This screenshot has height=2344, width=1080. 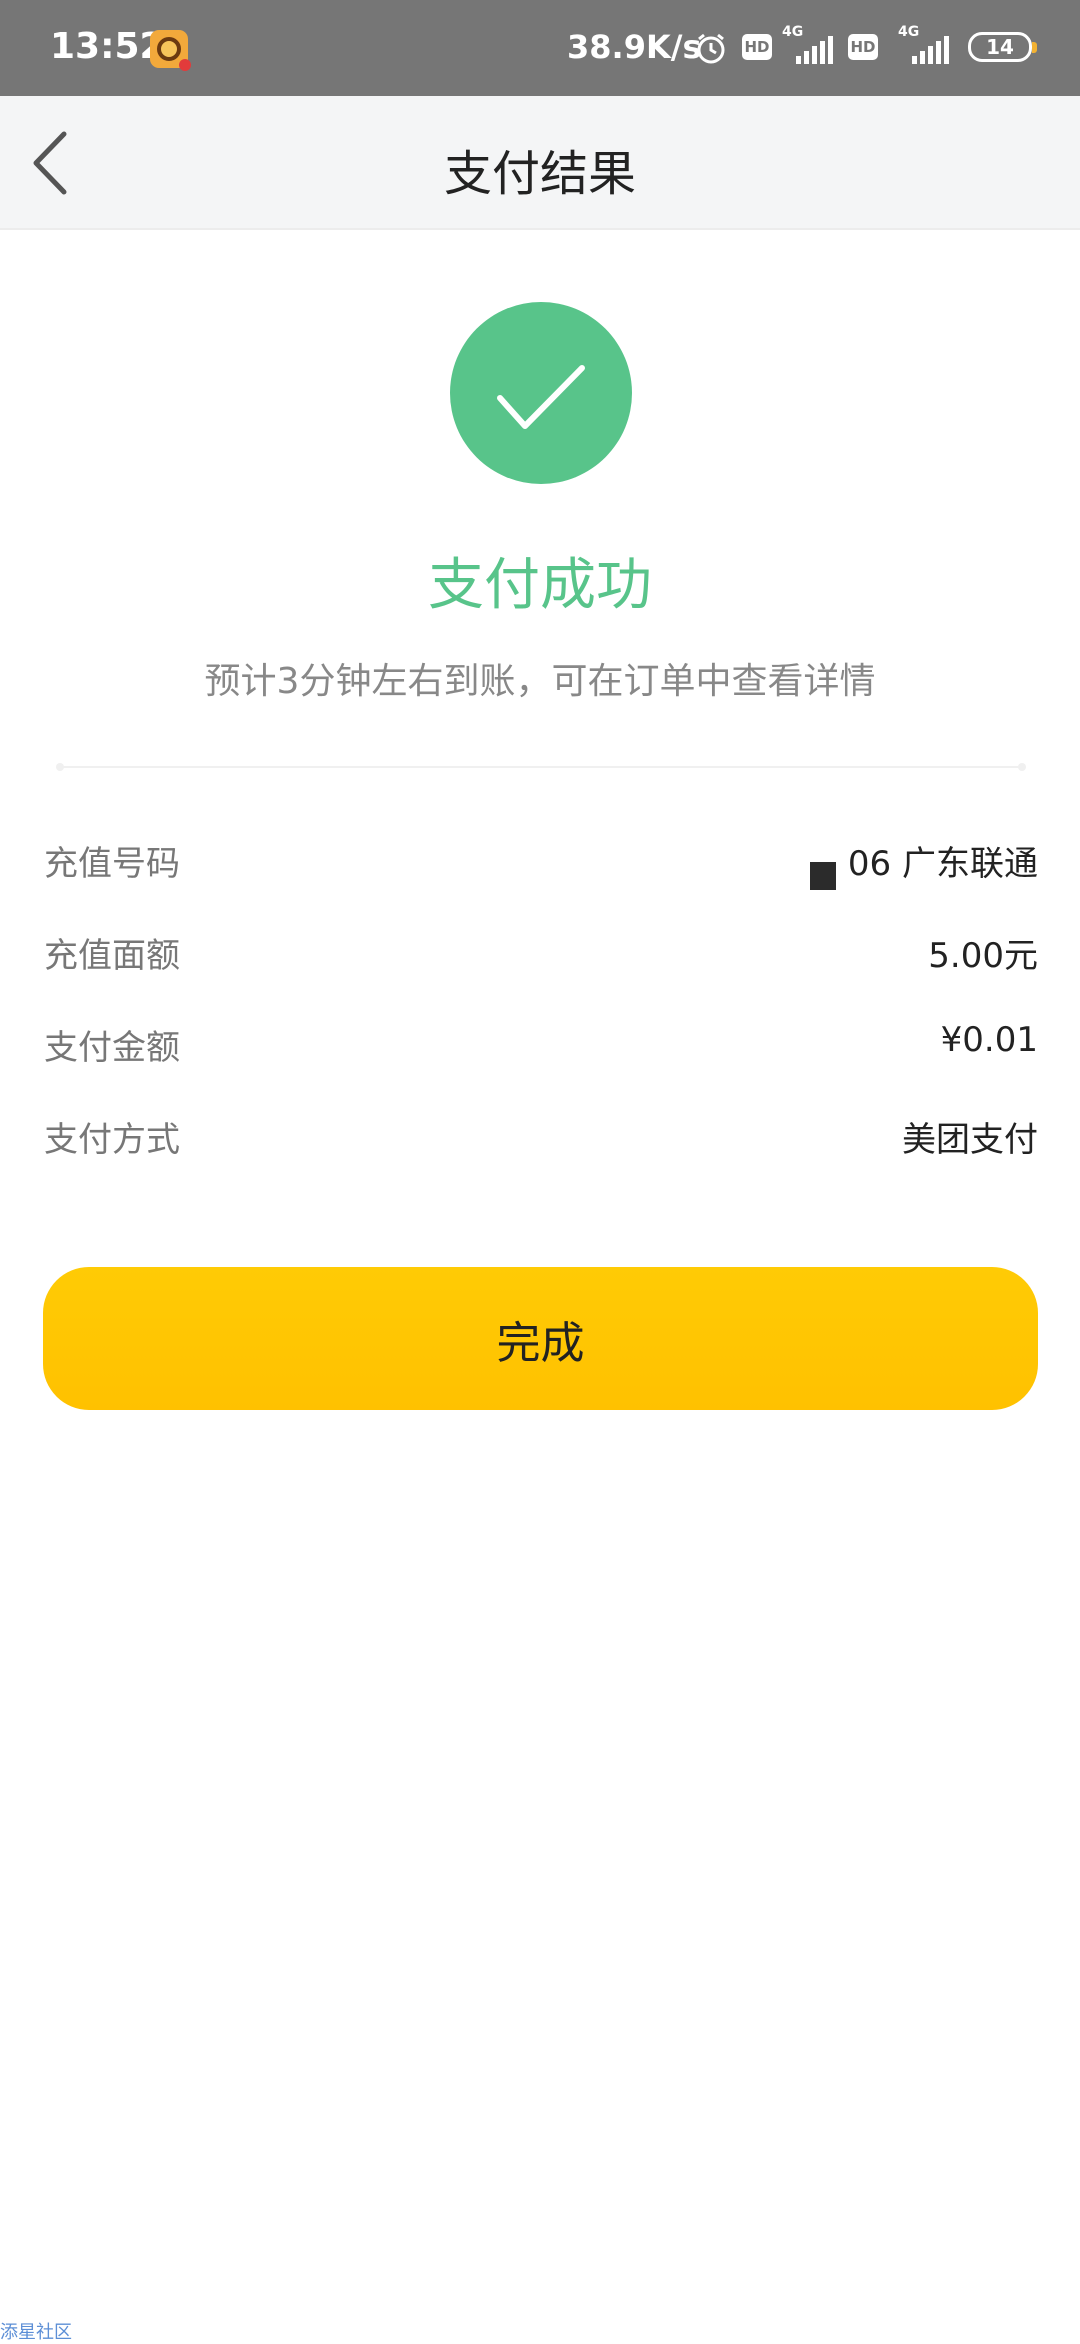 I want to click on face-value-label: 充值面额, so click(x=112, y=956).